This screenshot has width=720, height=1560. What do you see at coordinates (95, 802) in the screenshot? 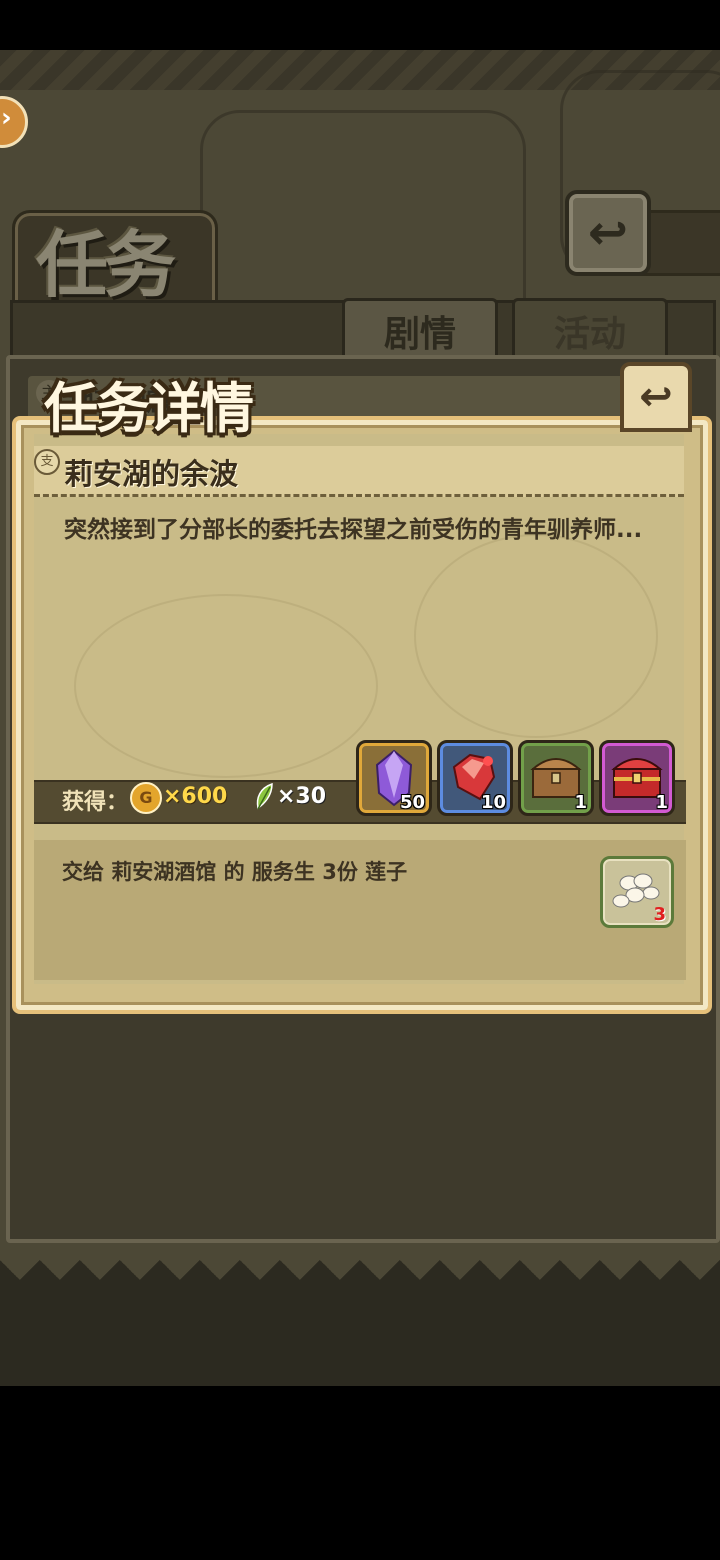
I see `reward-label: 获得：` at bounding box center [95, 802].